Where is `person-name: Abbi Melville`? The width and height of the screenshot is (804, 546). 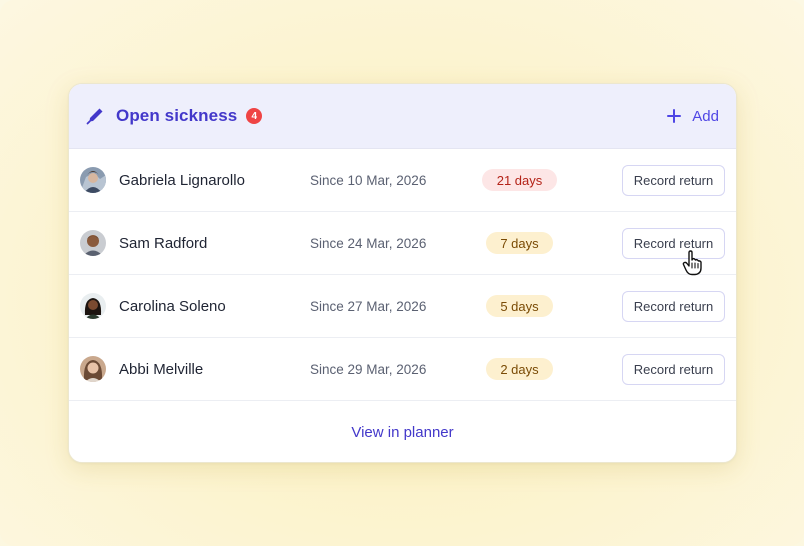
person-name: Abbi Melville is located at coordinates (161, 369).